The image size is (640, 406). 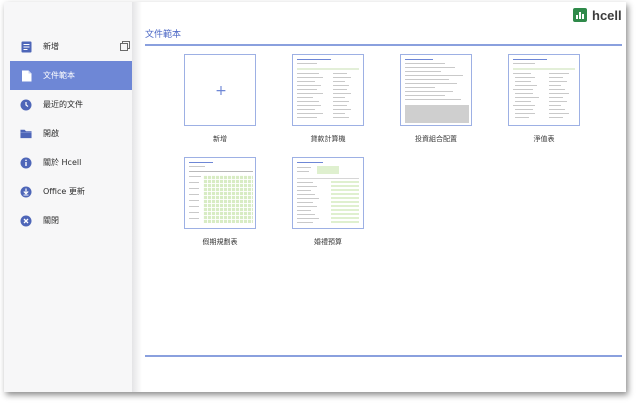 I want to click on download-icon, so click(x=26, y=192).